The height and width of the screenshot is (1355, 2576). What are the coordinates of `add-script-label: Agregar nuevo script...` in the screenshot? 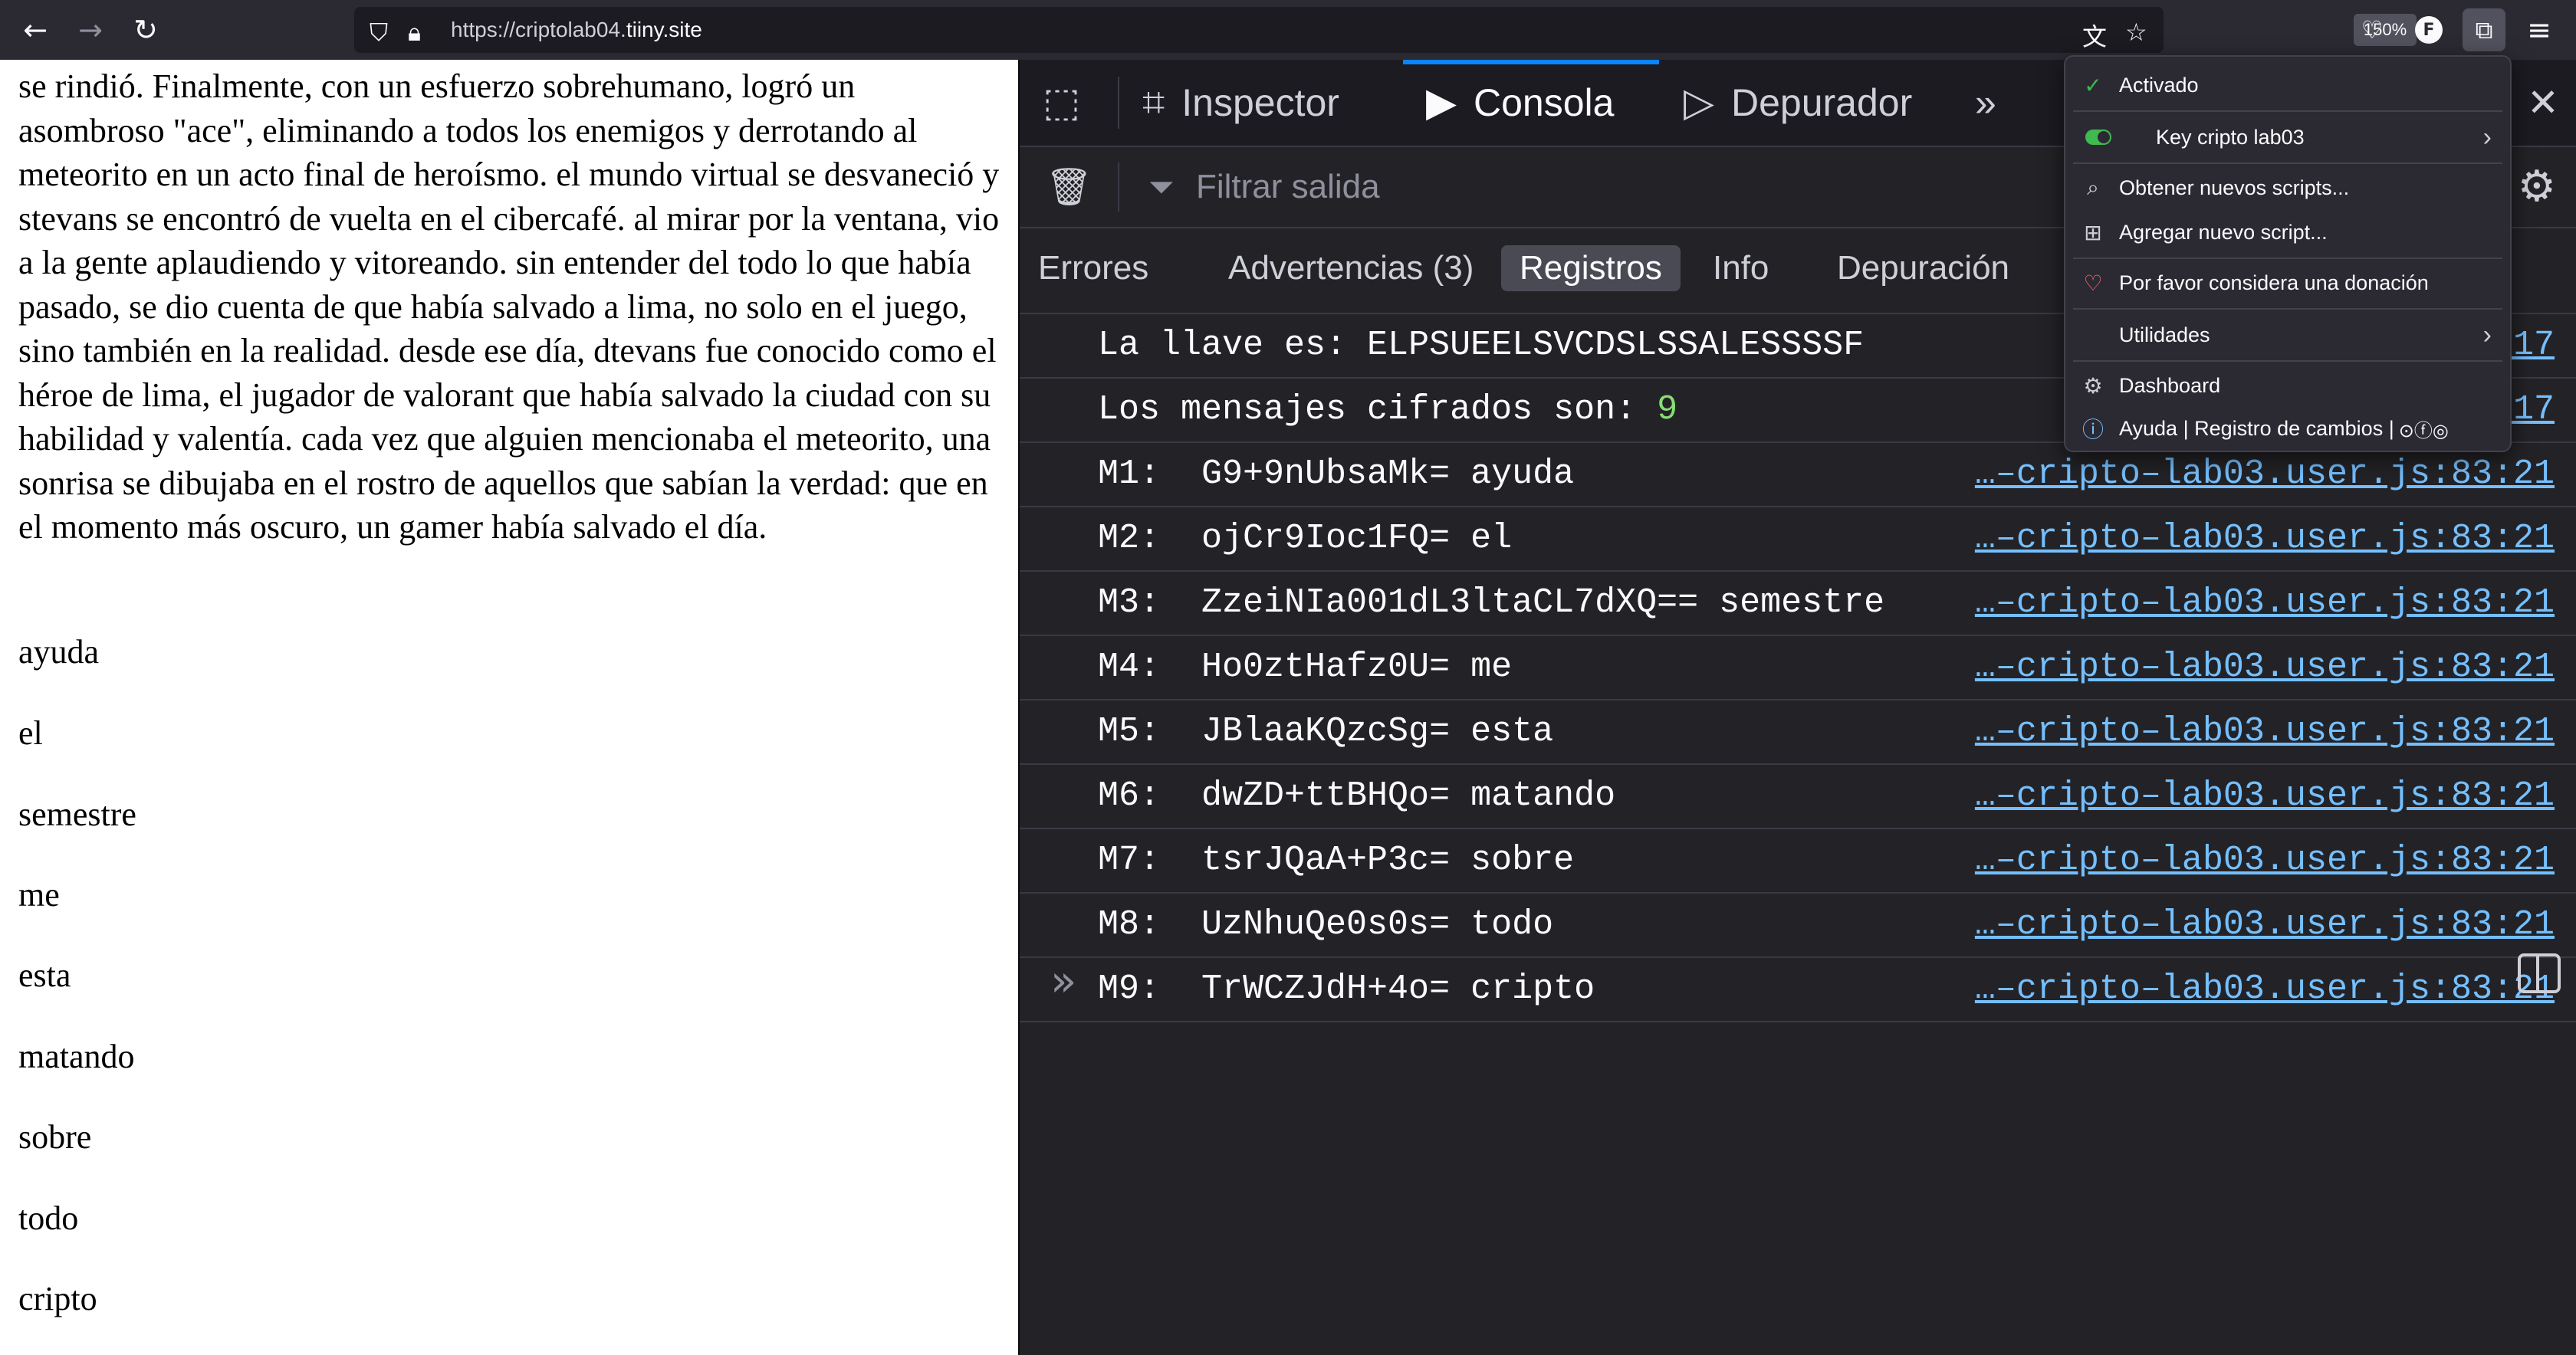 It's located at (2224, 232).